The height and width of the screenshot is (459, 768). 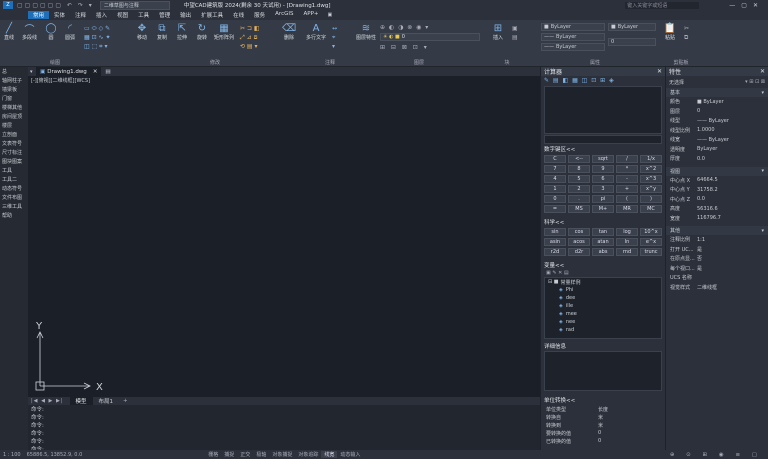 I want to click on tab-0: 常用, so click(x=39, y=15).